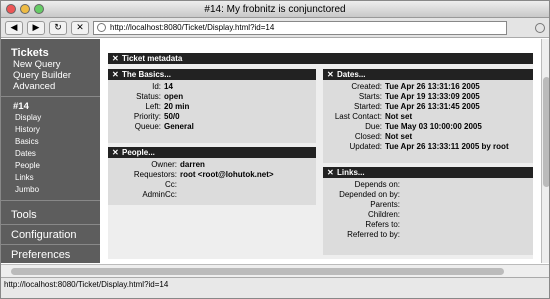 The image size is (550, 299). Describe the element at coordinates (177, 106) in the screenshot. I see `basics-value: 20 min` at that location.